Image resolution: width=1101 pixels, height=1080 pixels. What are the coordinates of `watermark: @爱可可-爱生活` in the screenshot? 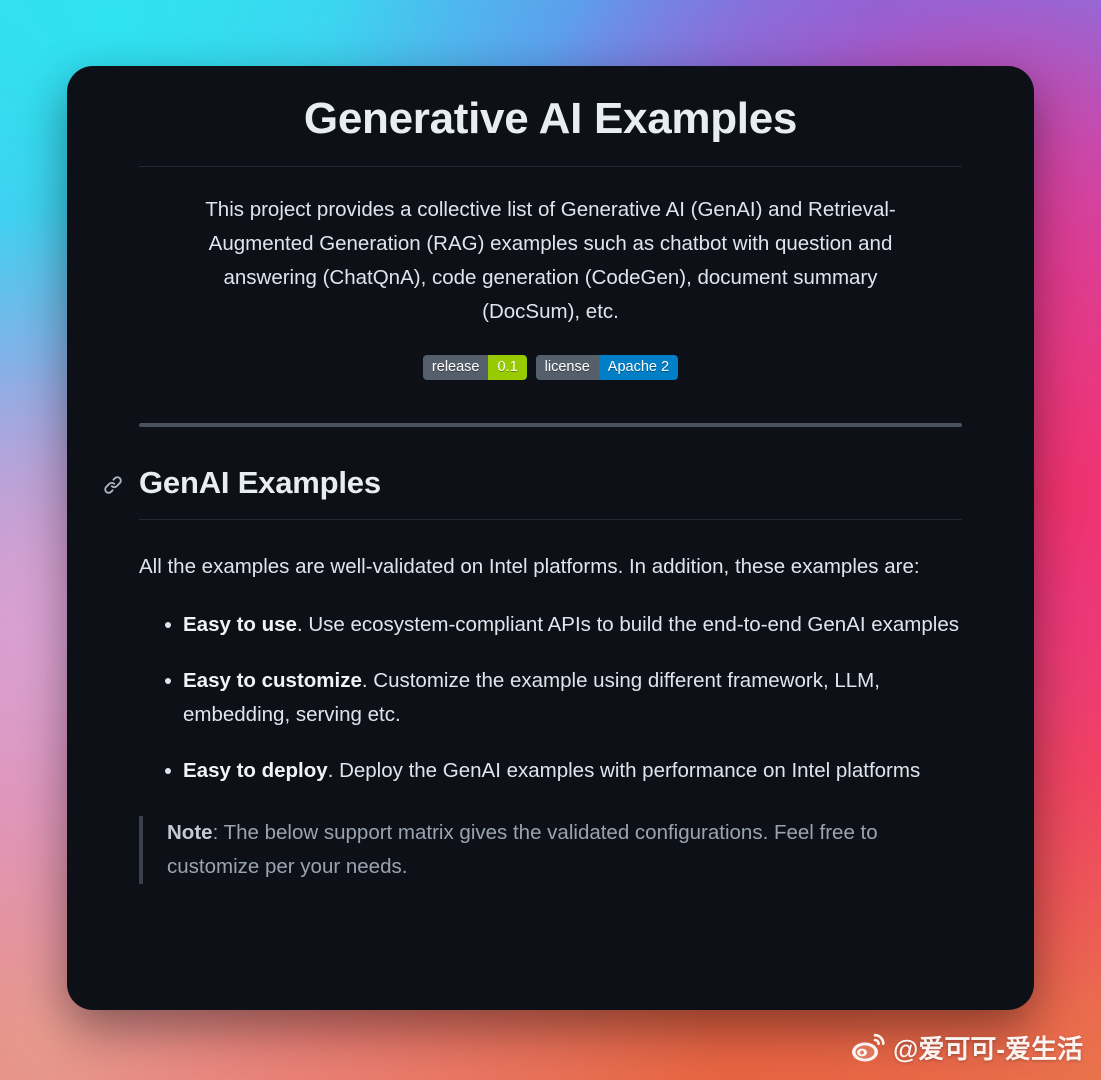 It's located at (967, 1047).